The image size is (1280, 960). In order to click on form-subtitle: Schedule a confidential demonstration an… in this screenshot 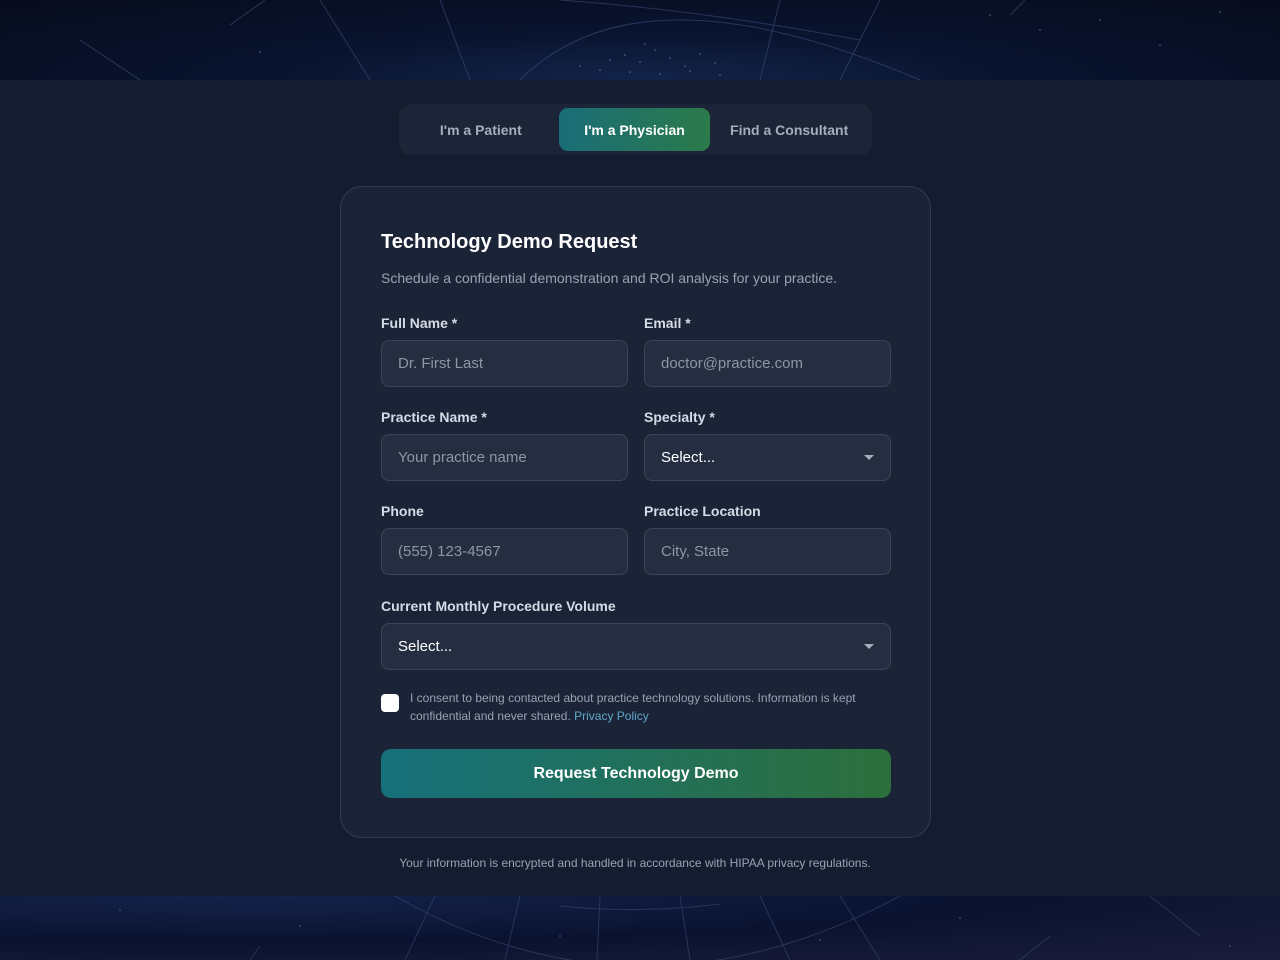, I will do `click(609, 278)`.